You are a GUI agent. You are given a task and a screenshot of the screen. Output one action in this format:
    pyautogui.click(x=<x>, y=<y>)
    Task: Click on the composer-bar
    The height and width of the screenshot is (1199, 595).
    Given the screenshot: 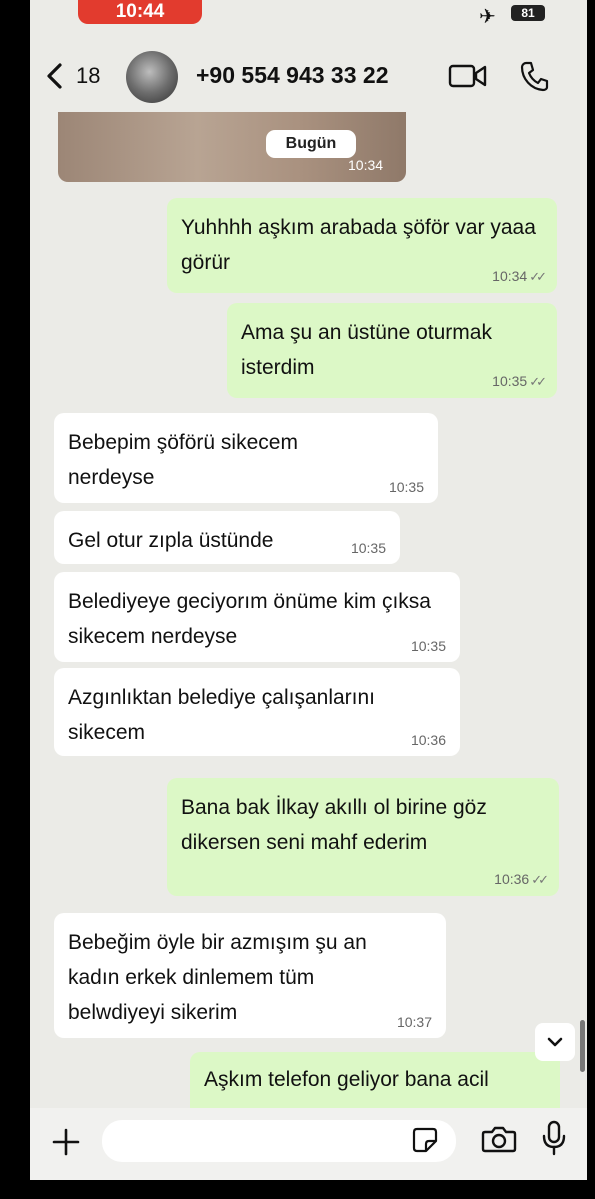 What is the action you would take?
    pyautogui.click(x=308, y=1144)
    